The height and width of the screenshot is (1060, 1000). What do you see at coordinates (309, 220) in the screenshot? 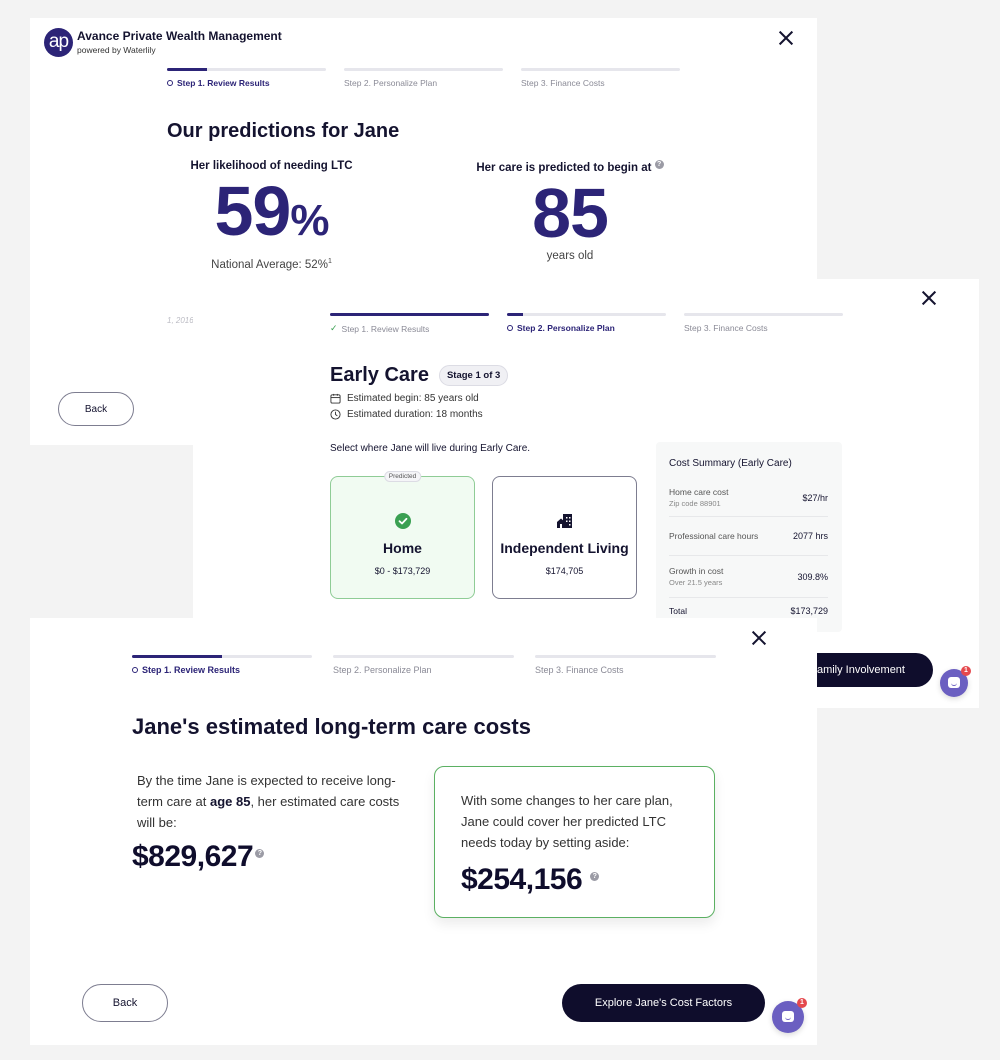
I see `percent-sign: %` at bounding box center [309, 220].